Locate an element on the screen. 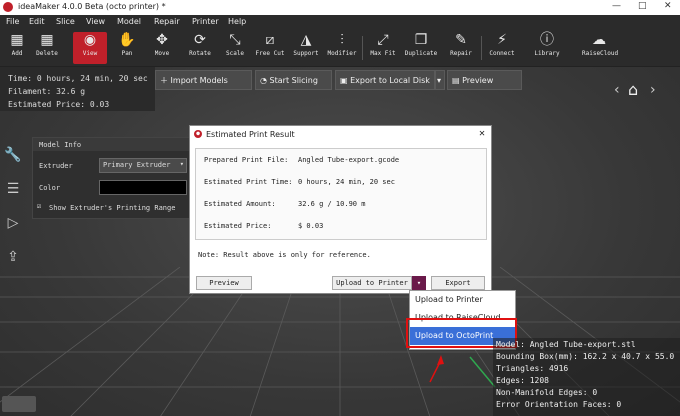 The height and width of the screenshot is (416, 680). eye-icon: ◉ is located at coordinates (90, 40).